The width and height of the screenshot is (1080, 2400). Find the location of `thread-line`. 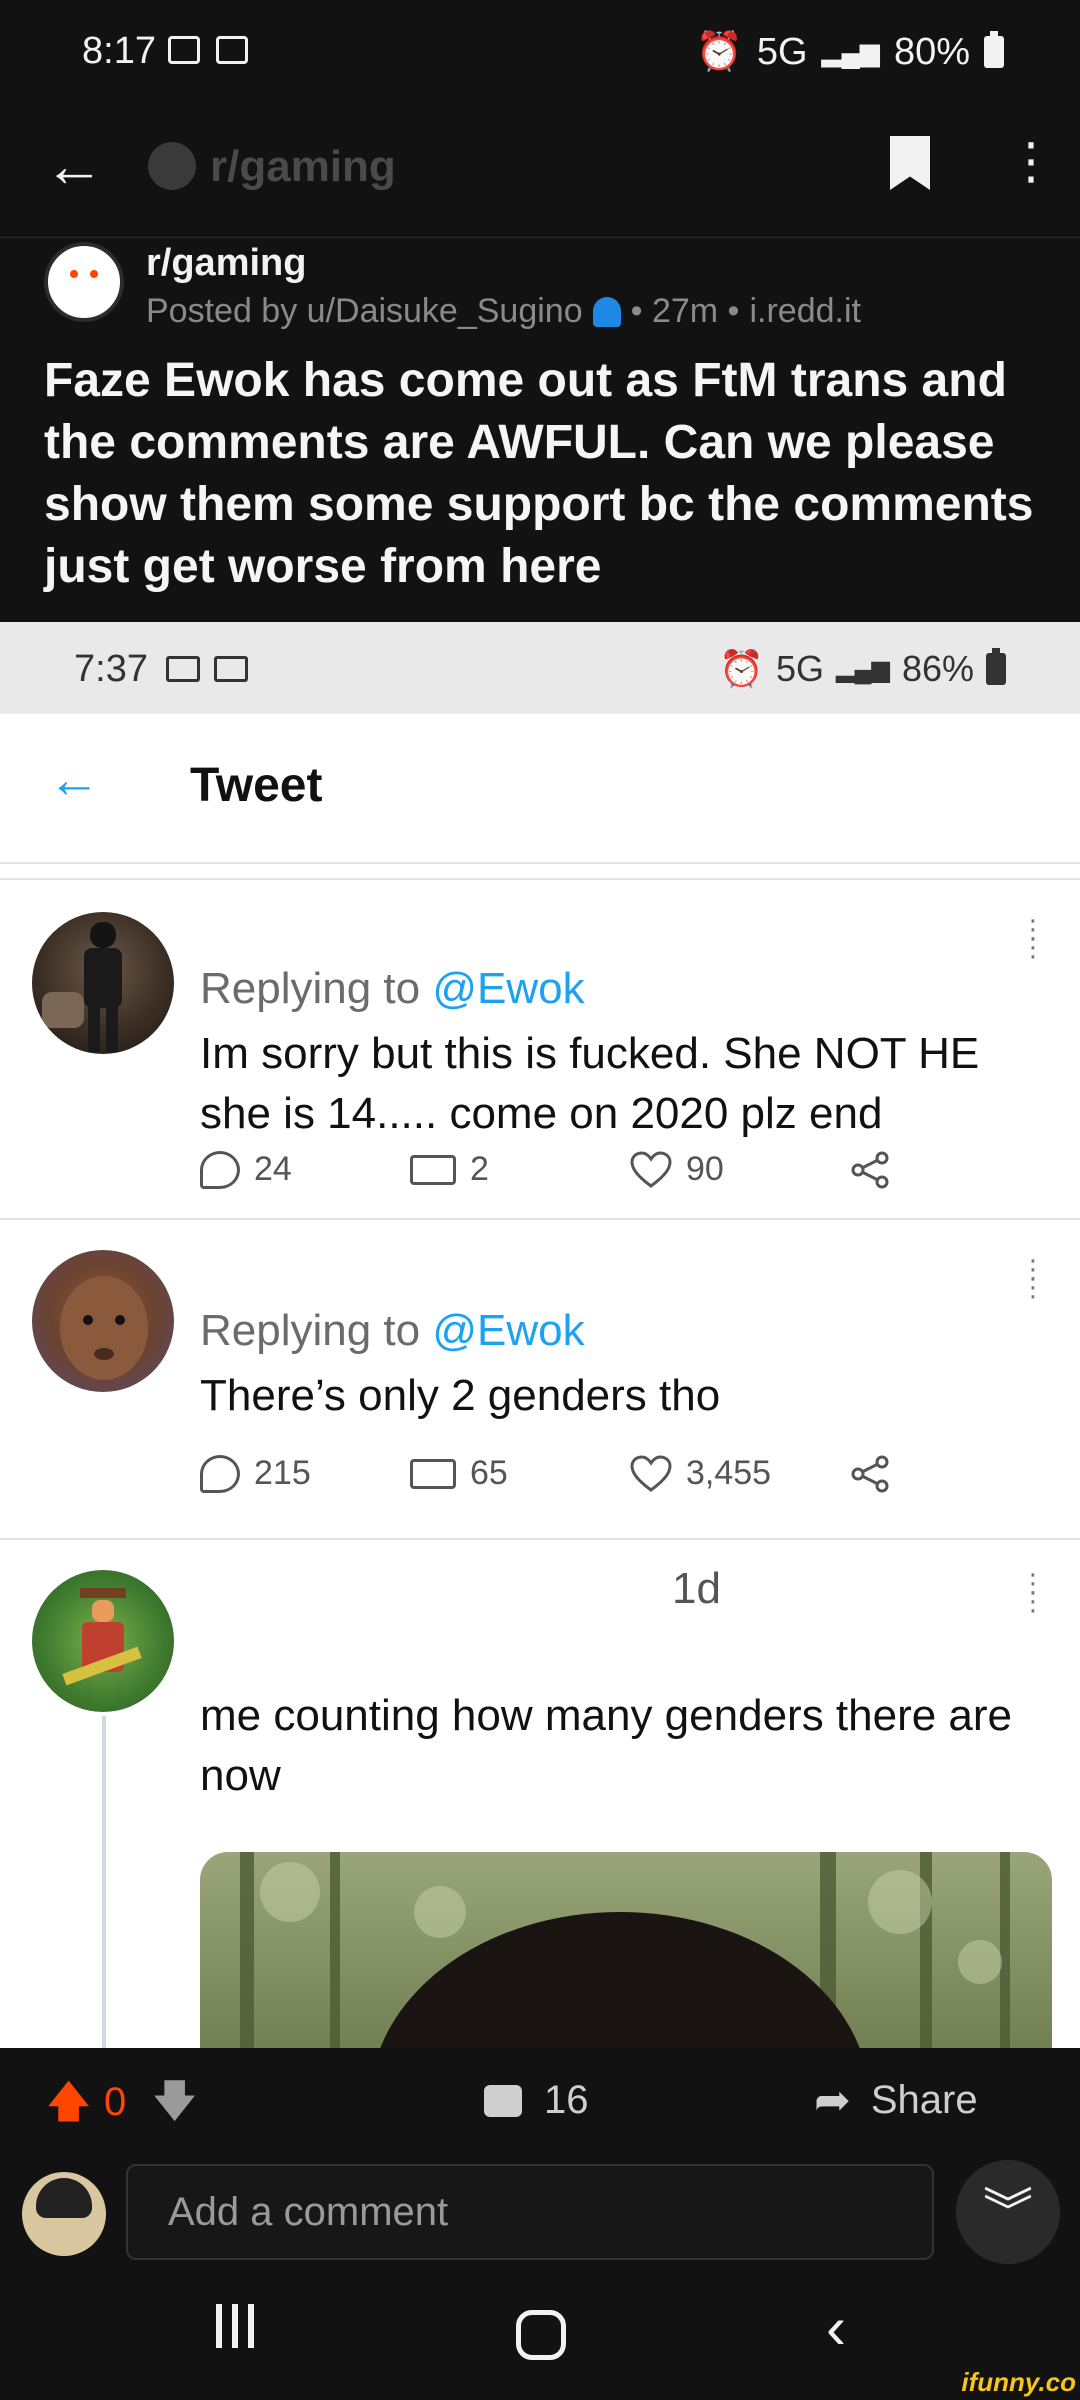

thread-line is located at coordinates (104, 1882).